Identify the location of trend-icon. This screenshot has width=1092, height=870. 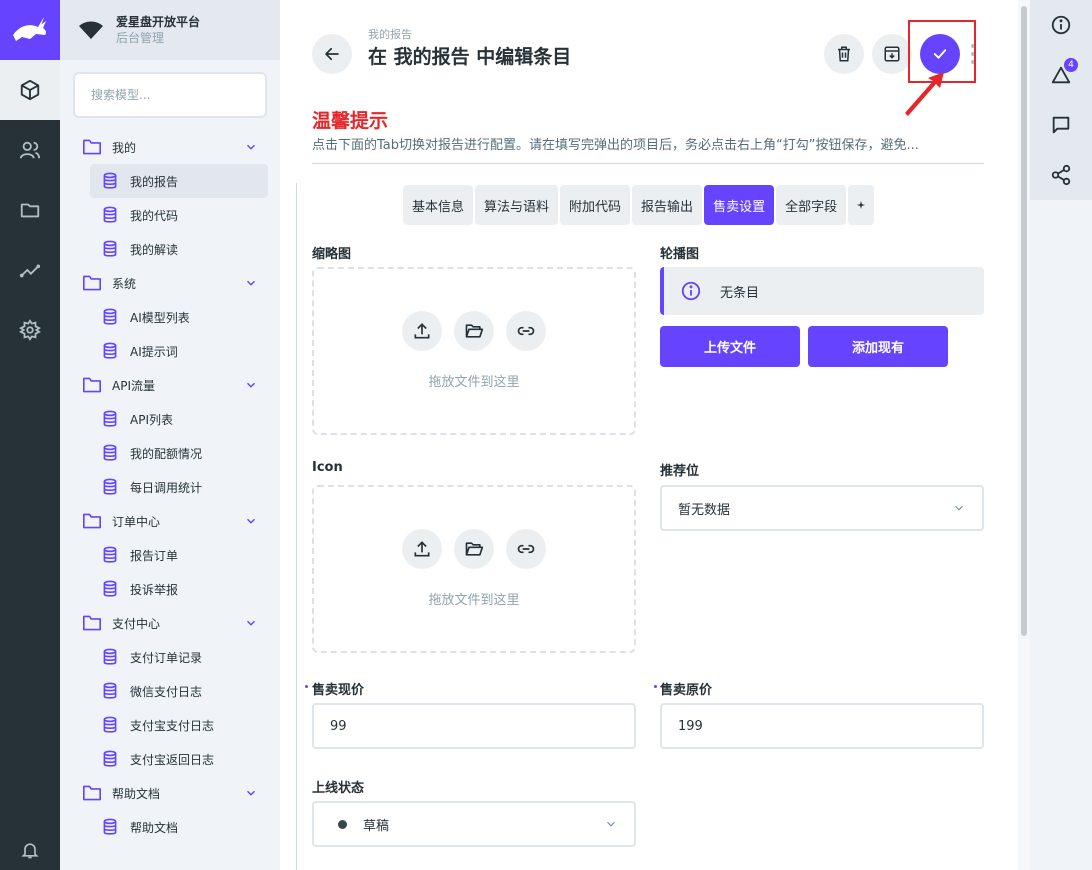
(30, 271).